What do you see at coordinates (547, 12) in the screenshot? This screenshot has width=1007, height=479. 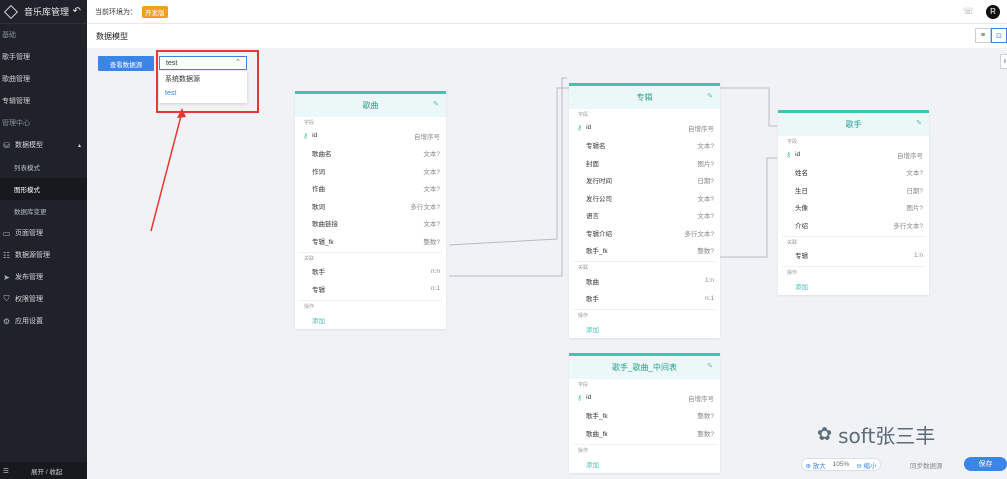 I see `topbar: 当前环境为： 开发版 ☏ R` at bounding box center [547, 12].